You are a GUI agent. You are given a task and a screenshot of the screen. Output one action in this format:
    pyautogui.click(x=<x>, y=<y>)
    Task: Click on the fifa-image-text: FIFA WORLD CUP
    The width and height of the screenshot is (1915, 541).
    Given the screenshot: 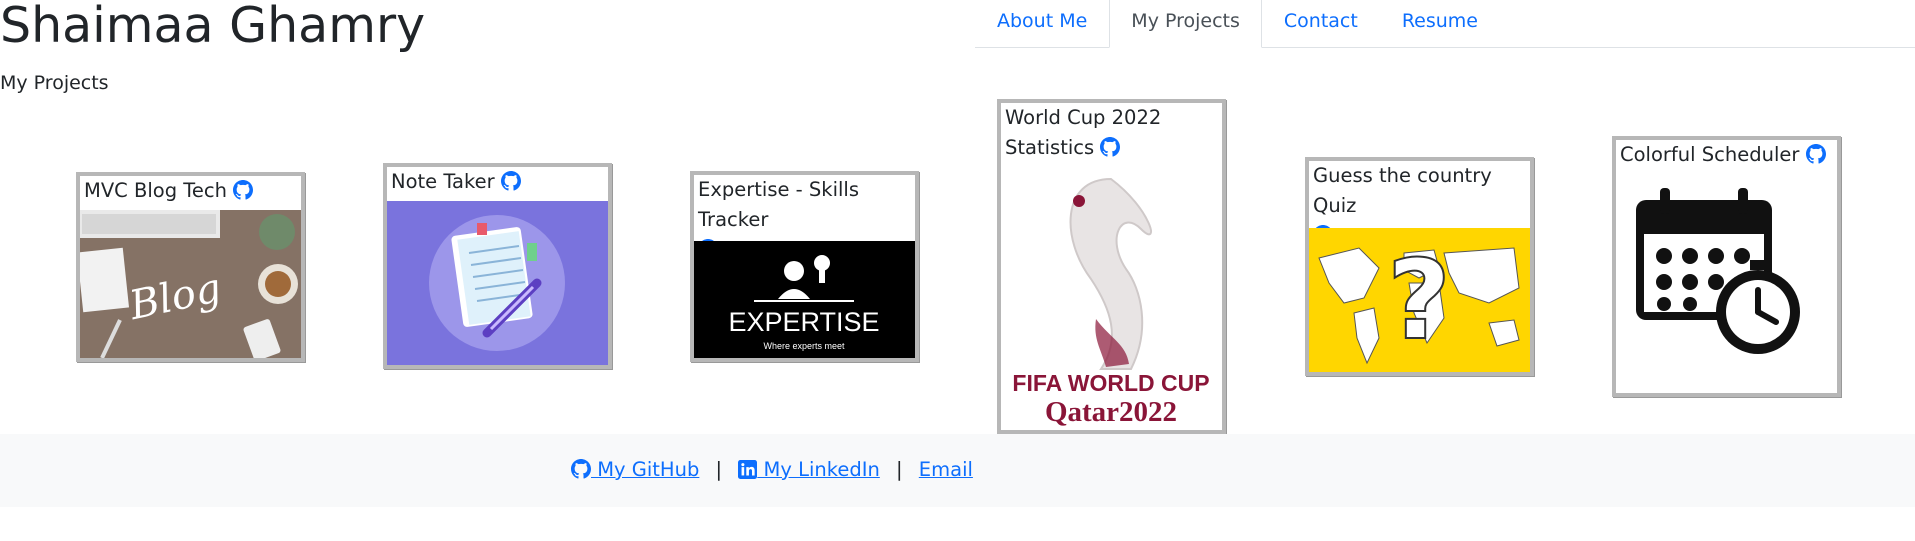 What is the action you would take?
    pyautogui.click(x=1110, y=383)
    